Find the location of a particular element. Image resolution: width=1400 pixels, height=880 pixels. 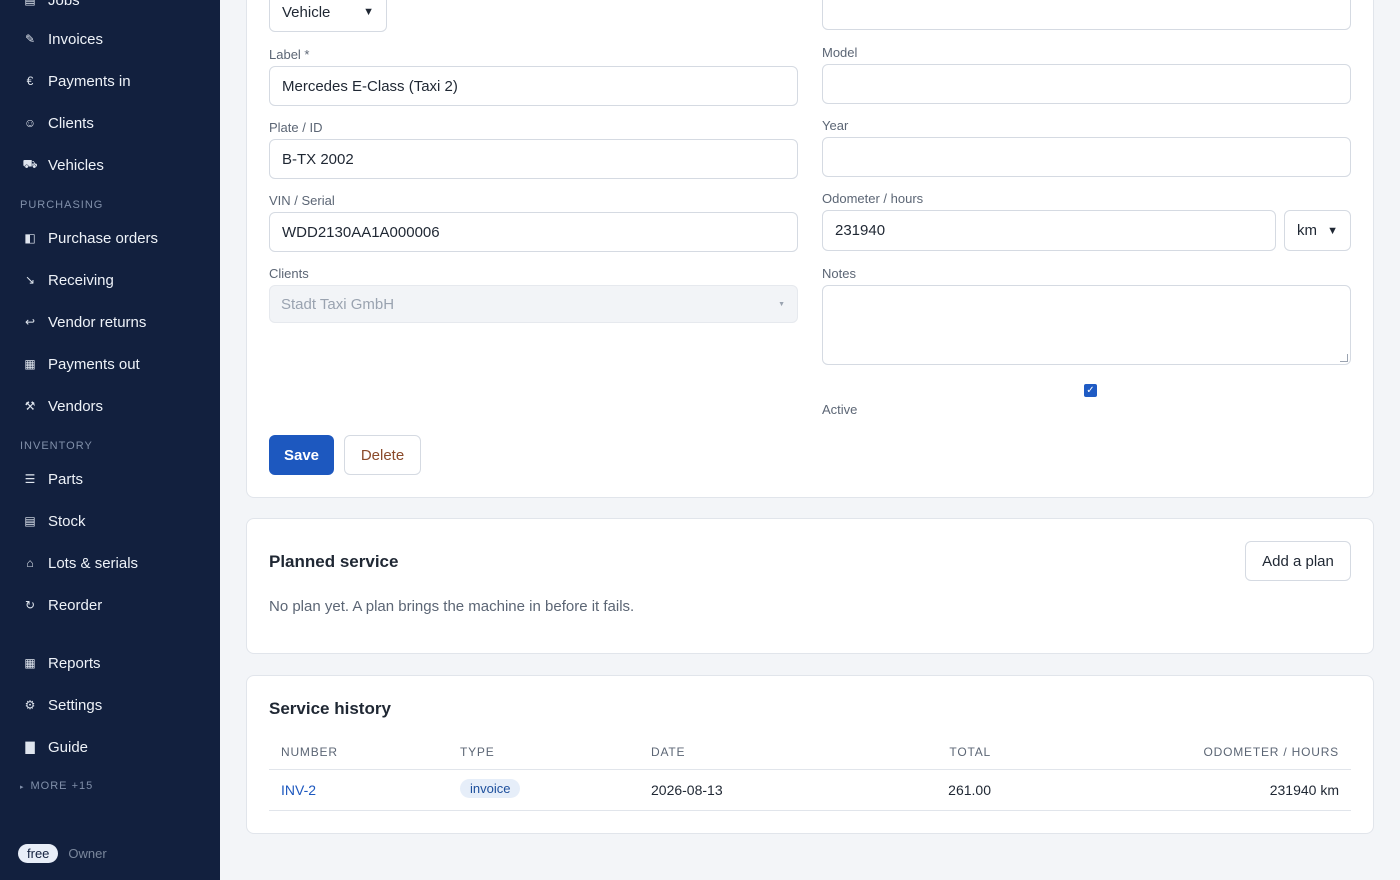

clients-field-label: Clients is located at coordinates (289, 273).